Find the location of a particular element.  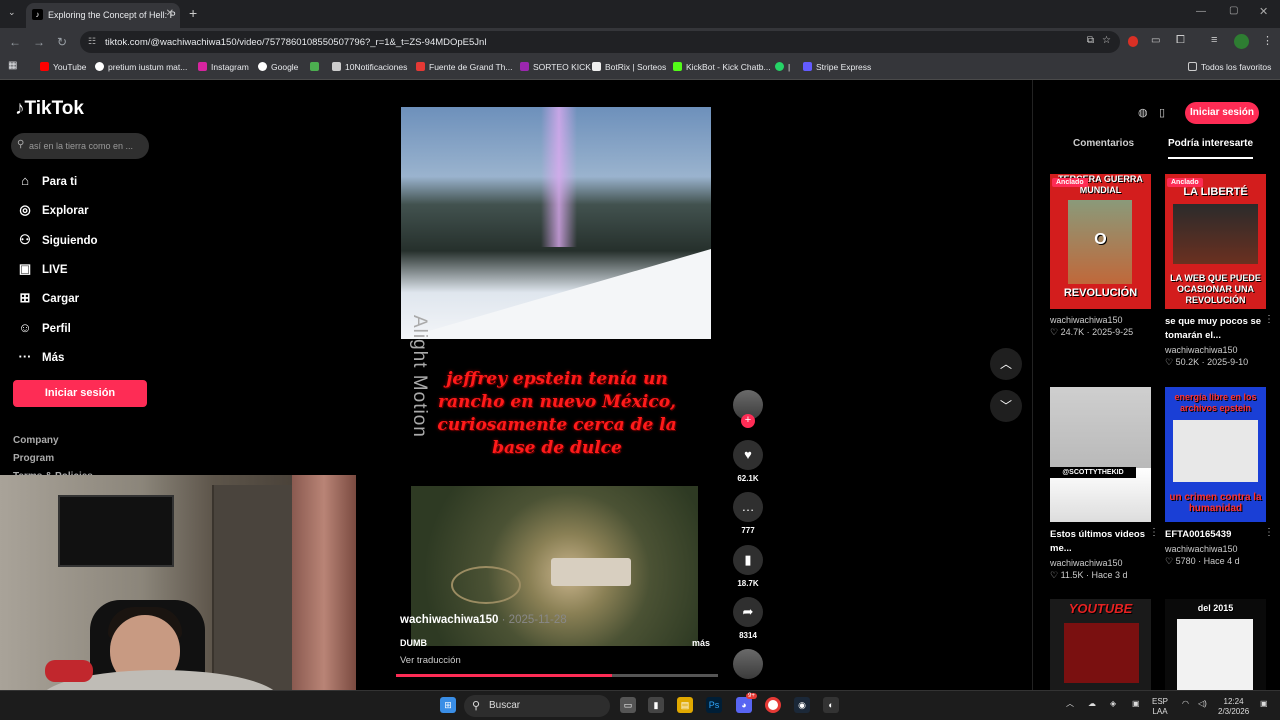

notification-icon: ▣ is located at coordinates (1264, 704).